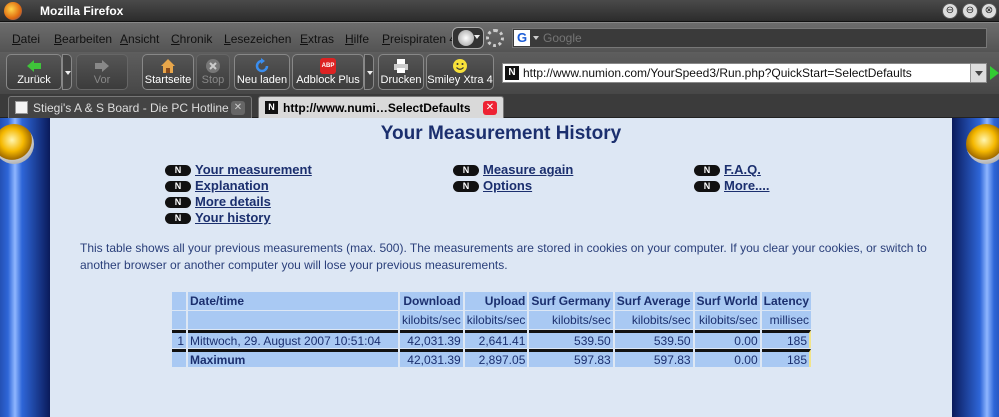  I want to click on max-surf-world: 0.00, so click(727, 358).